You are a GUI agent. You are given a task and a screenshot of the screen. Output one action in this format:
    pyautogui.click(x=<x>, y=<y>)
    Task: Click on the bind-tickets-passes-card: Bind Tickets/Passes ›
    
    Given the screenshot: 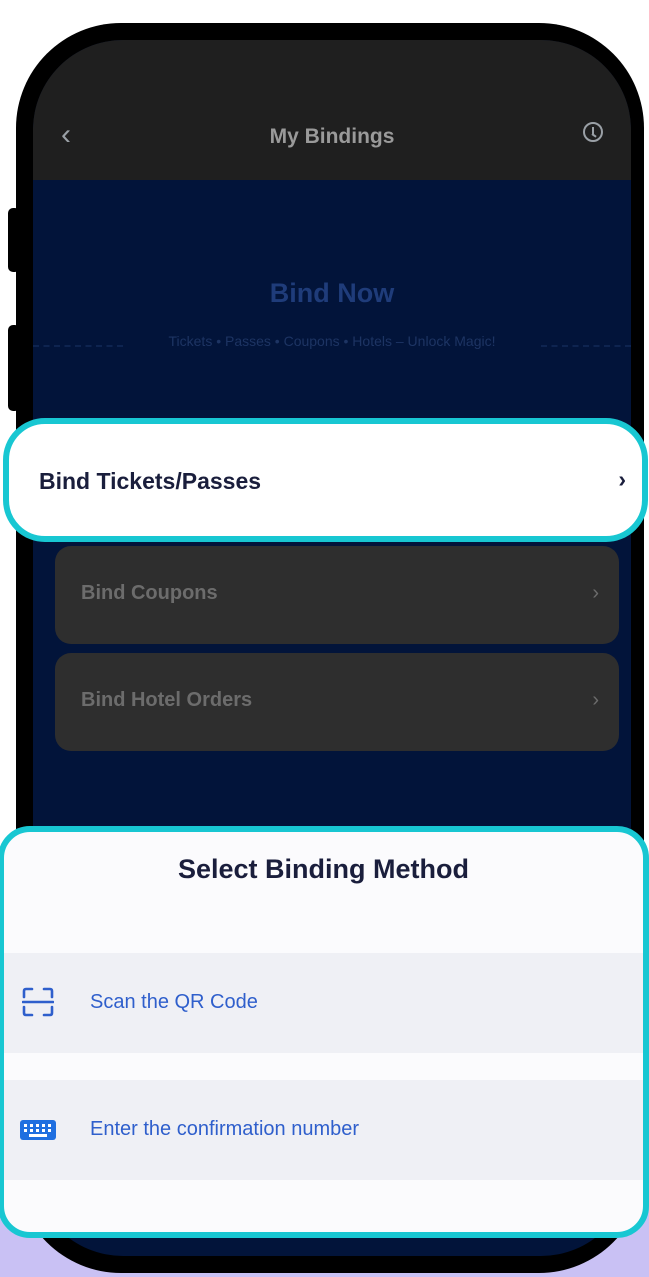 What is the action you would take?
    pyautogui.click(x=325, y=480)
    